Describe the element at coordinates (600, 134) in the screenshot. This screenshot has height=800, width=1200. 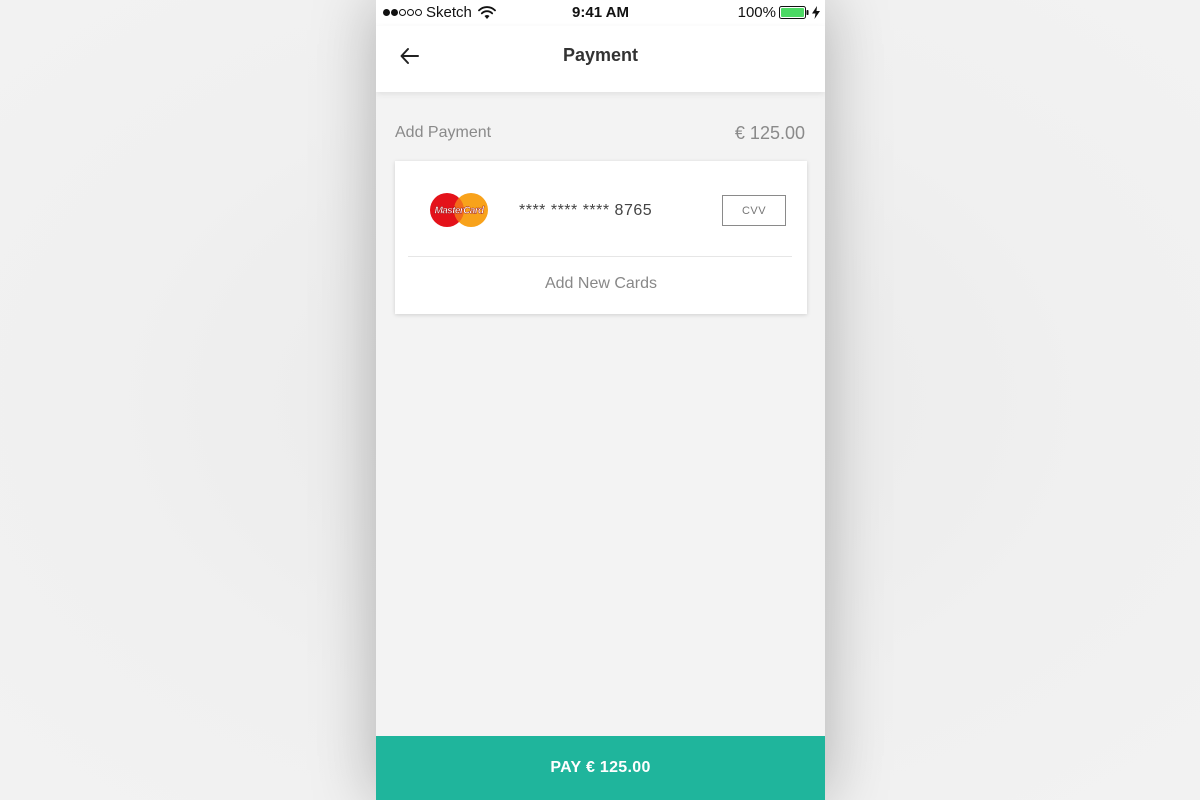
I see `payment-section-header: Add Payment € 125.00` at that location.